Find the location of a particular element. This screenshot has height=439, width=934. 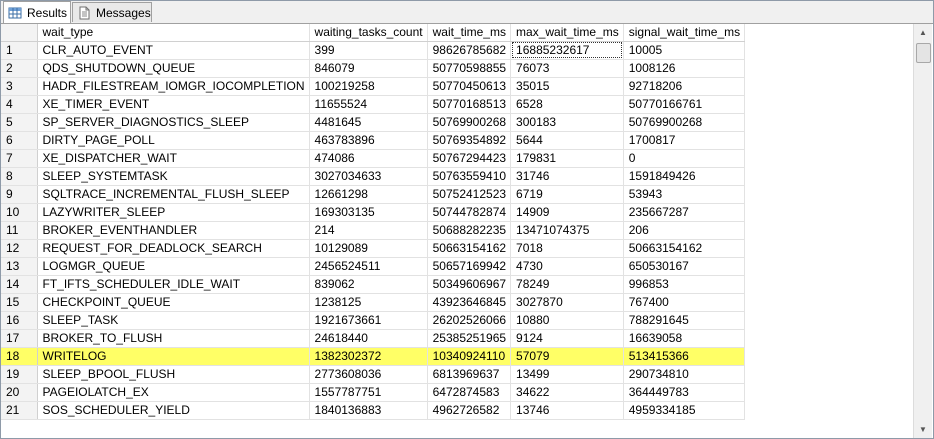

cell-wait-time-ms: 26202526066 is located at coordinates (469, 320).